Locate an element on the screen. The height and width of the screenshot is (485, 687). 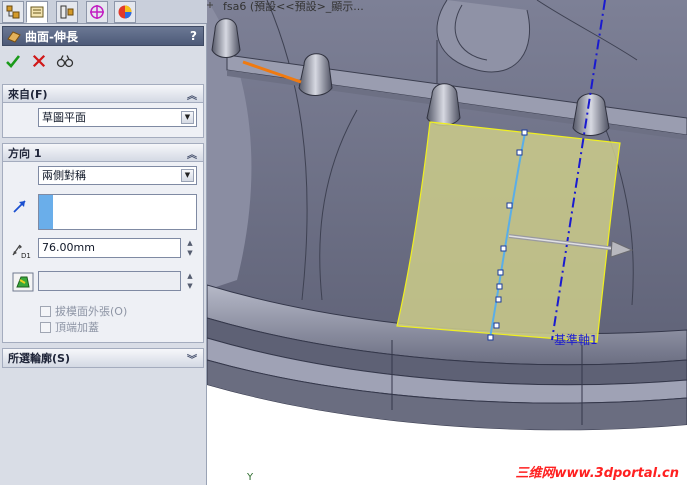
from-group-title: 來自(F) is located at coordinates (28, 94).